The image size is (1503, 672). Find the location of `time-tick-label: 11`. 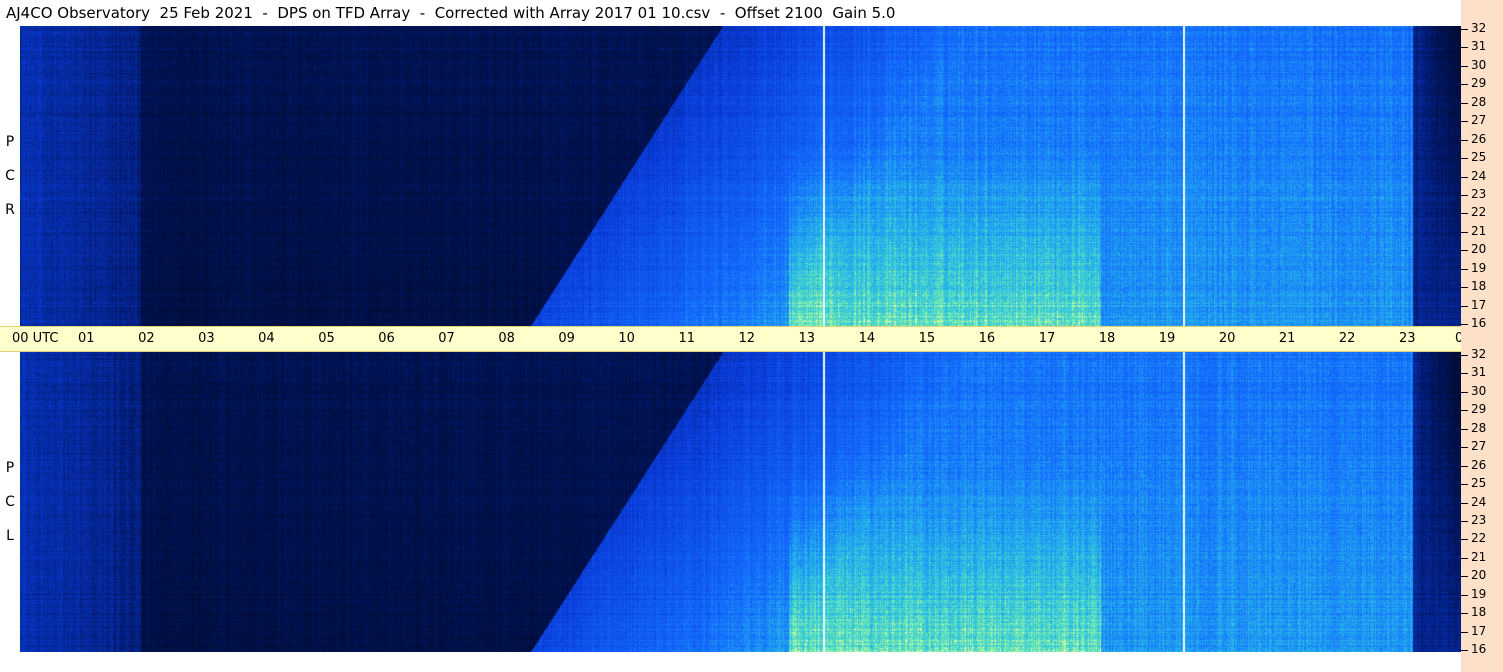

time-tick-label: 11 is located at coordinates (686, 338).